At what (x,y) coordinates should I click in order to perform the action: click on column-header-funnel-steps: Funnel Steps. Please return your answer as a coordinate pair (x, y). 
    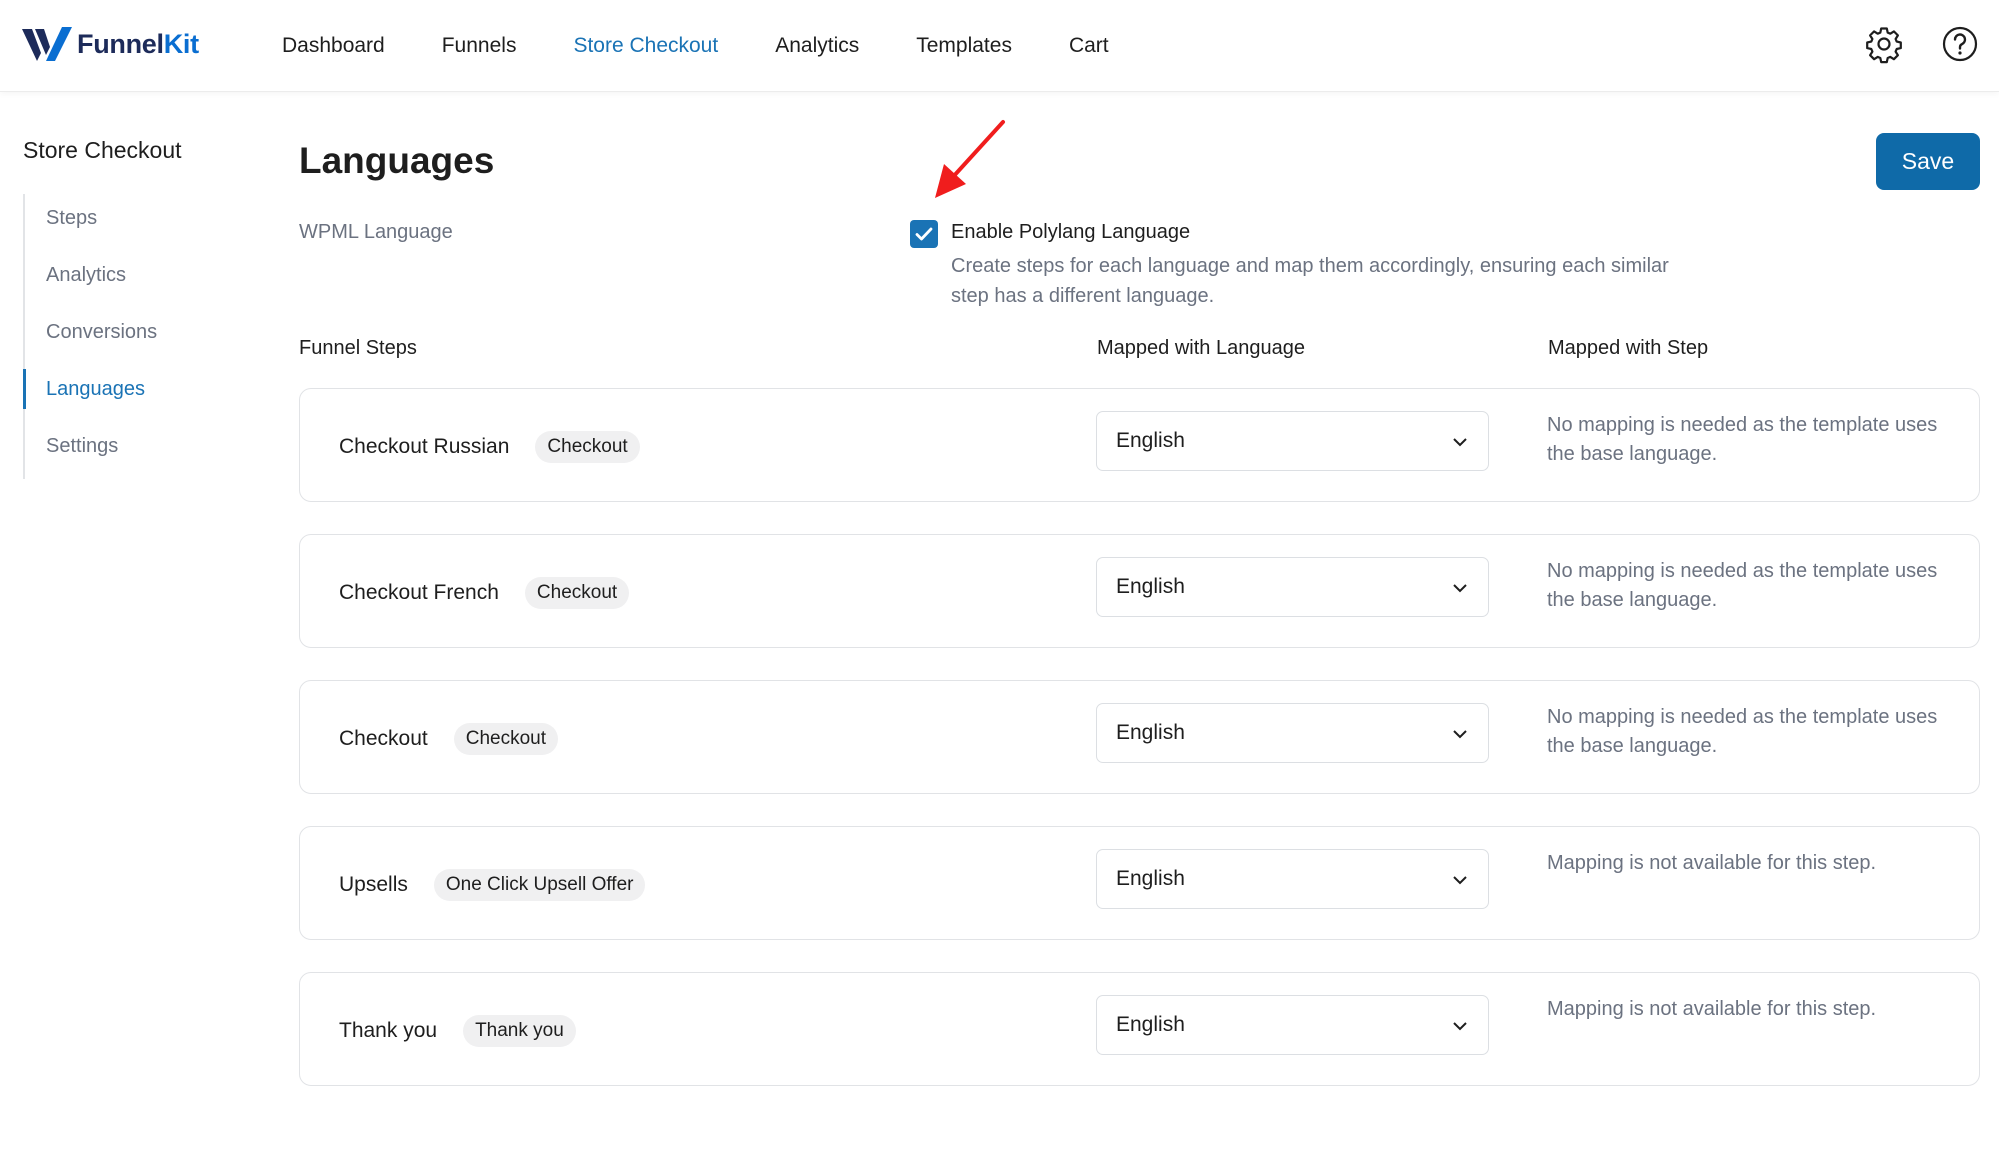
    Looking at the image, I should click on (358, 348).